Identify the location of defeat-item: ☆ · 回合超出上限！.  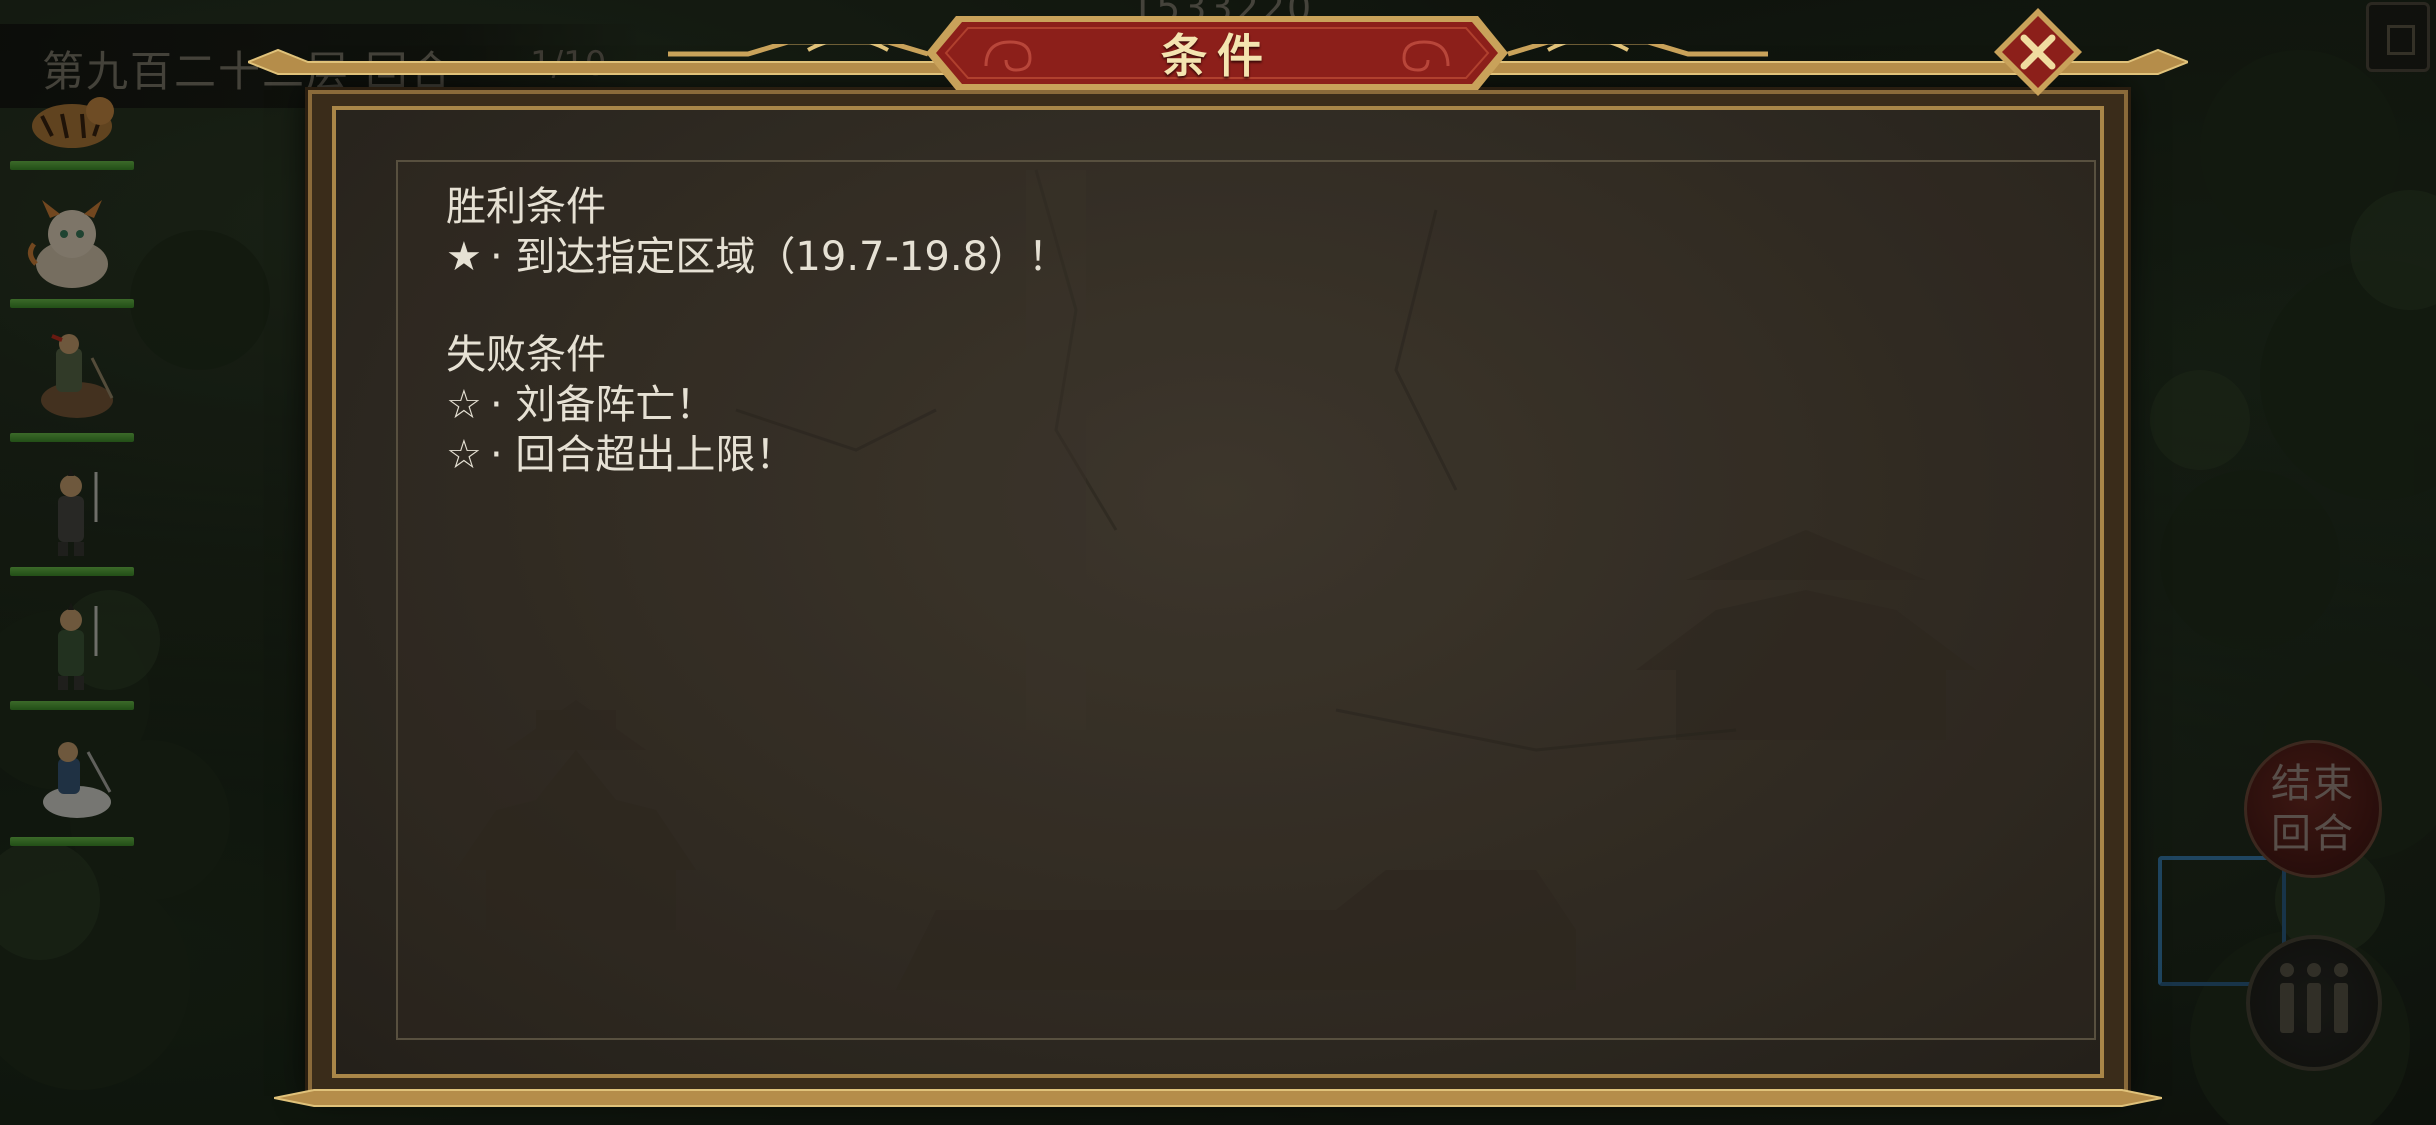
(757, 455).